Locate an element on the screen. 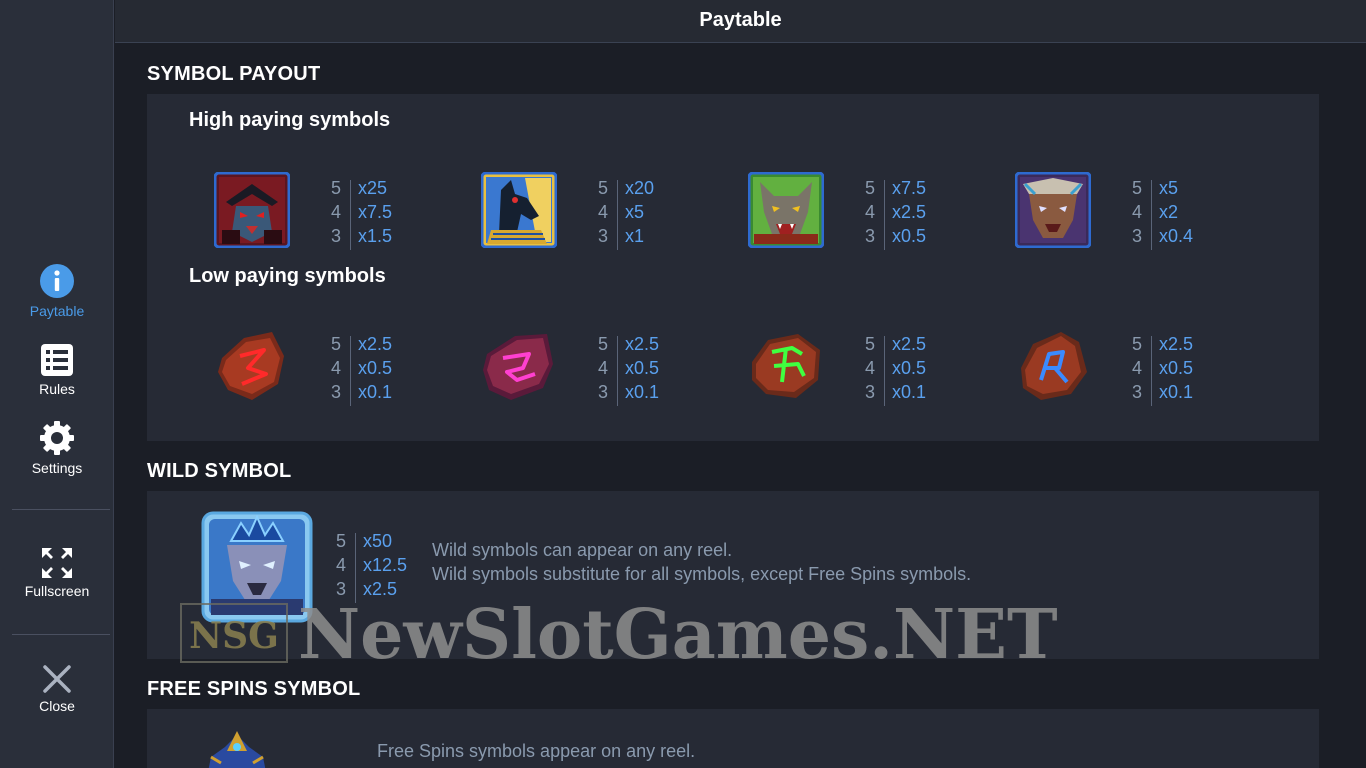  close-icon is located at coordinates (57, 679).